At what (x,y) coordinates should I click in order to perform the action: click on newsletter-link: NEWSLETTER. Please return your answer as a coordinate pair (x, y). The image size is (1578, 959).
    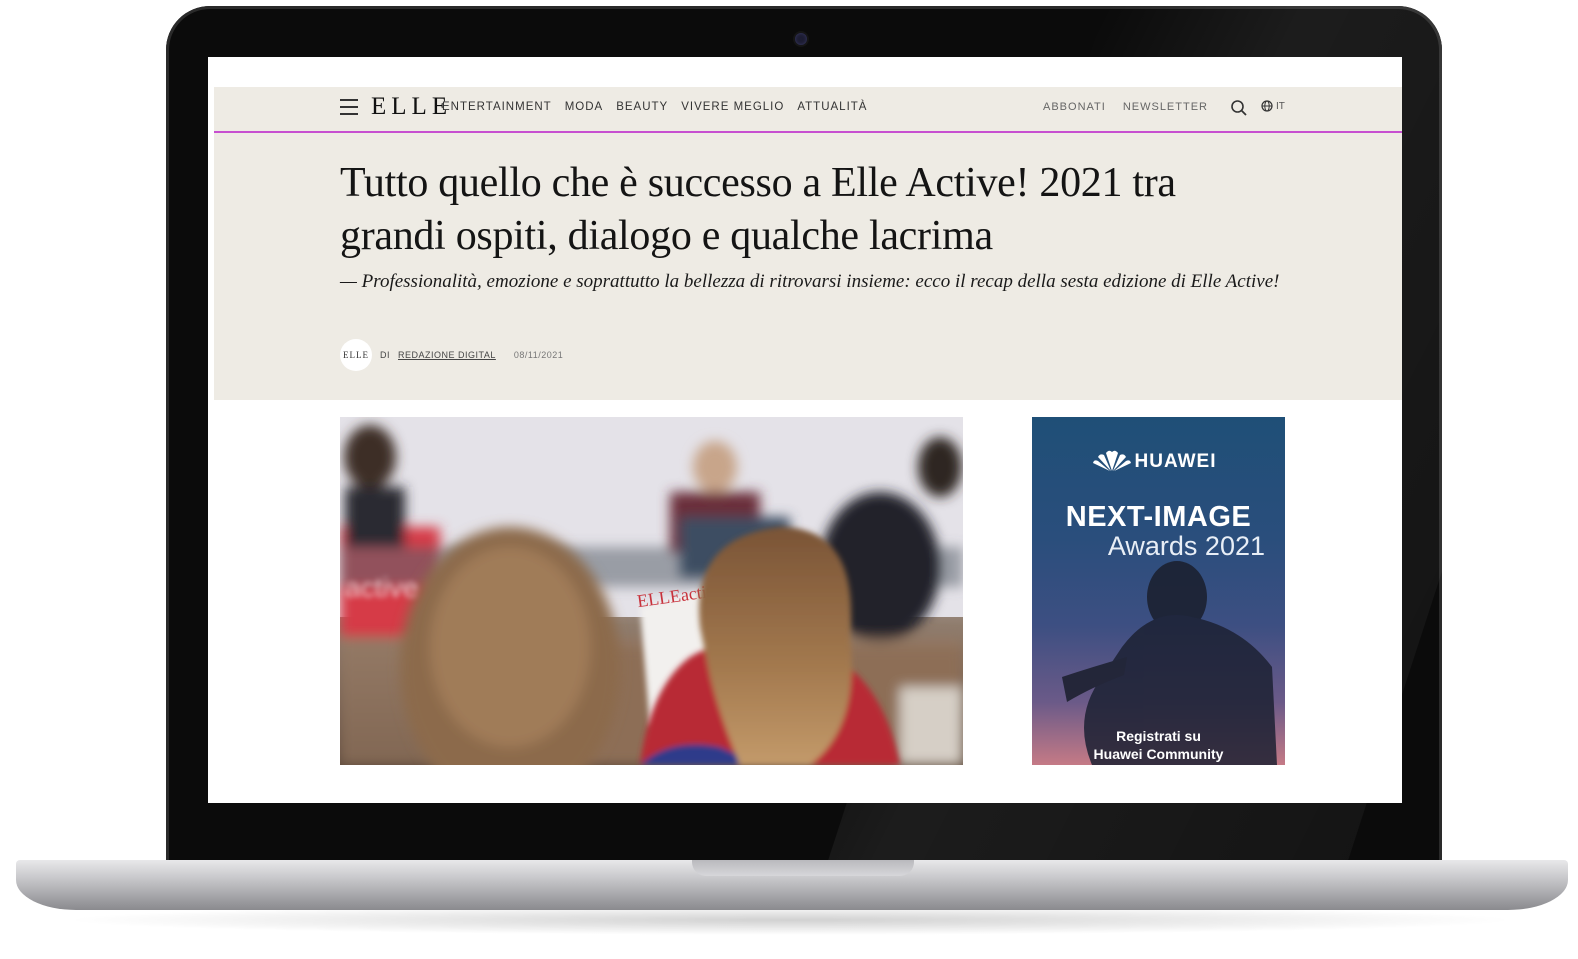
    Looking at the image, I should click on (1165, 107).